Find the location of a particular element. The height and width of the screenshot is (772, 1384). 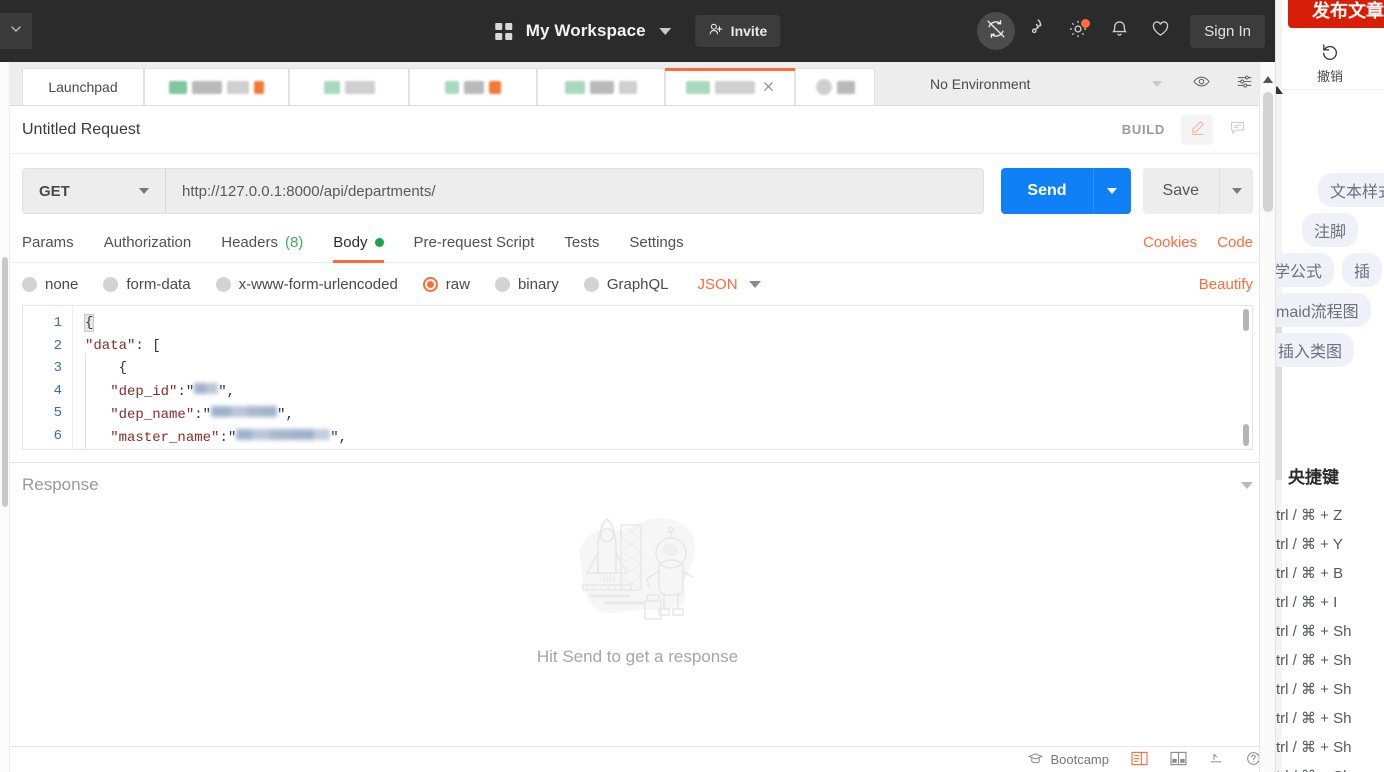

tab-redacted-active is located at coordinates (730, 86).